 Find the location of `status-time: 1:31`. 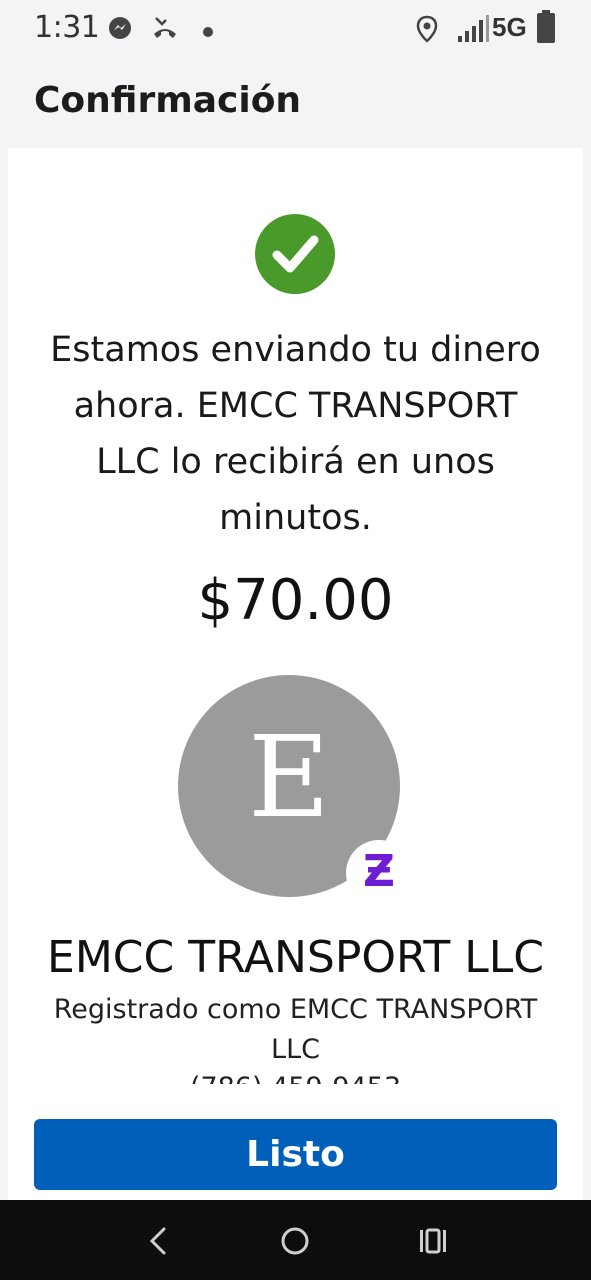

status-time: 1:31 is located at coordinates (67, 27).